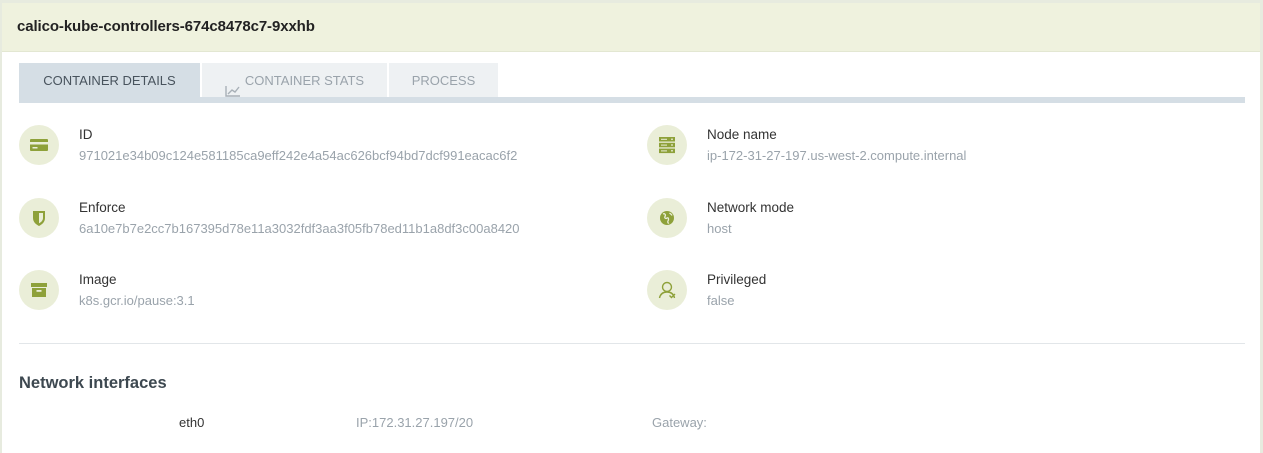 The height and width of the screenshot is (453, 1263). I want to click on detail-label: Privileged, so click(737, 279).